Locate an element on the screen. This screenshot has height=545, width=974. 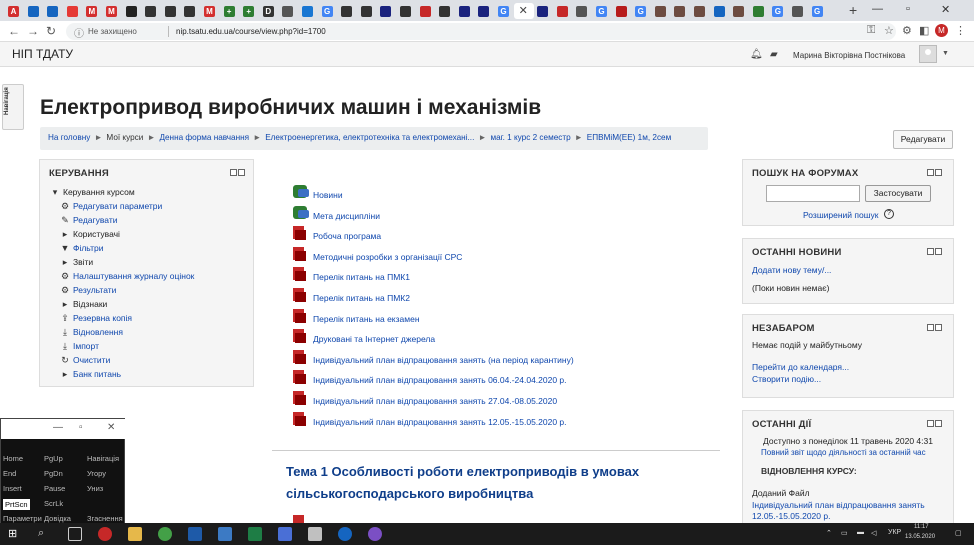
warning-icon: ⓘ is located at coordinates (79, 32).